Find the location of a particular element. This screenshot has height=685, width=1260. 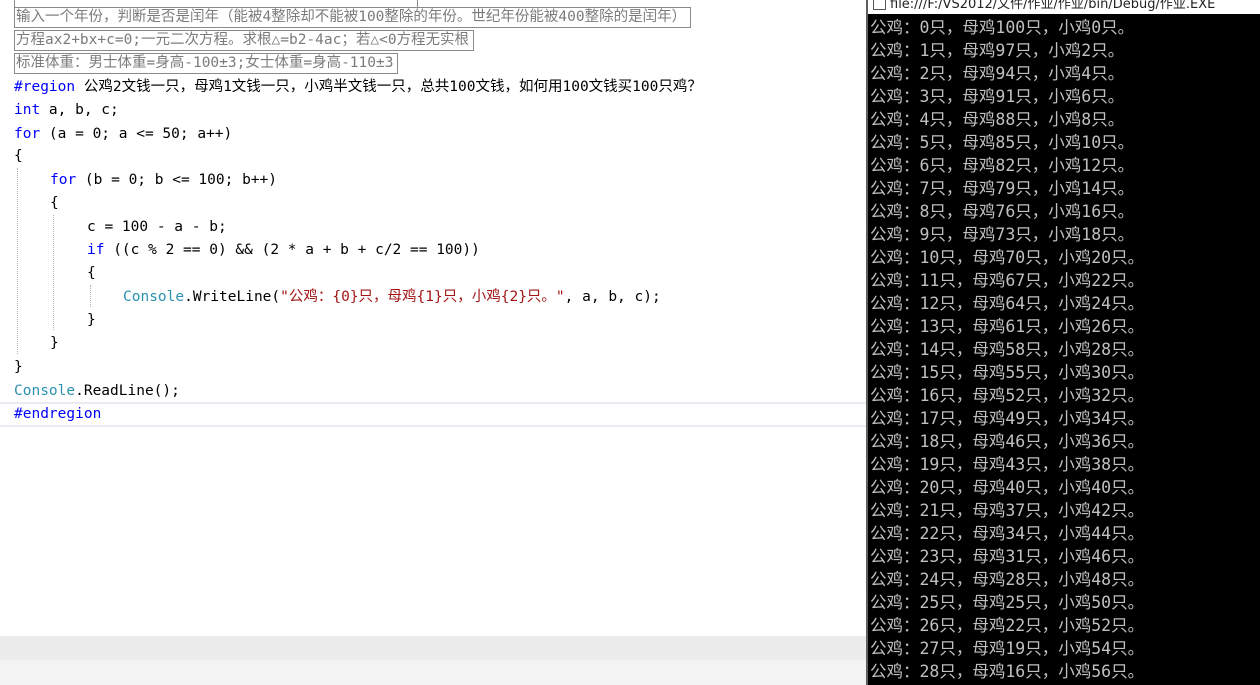

declaration-text: a, b, c; is located at coordinates (79, 110).